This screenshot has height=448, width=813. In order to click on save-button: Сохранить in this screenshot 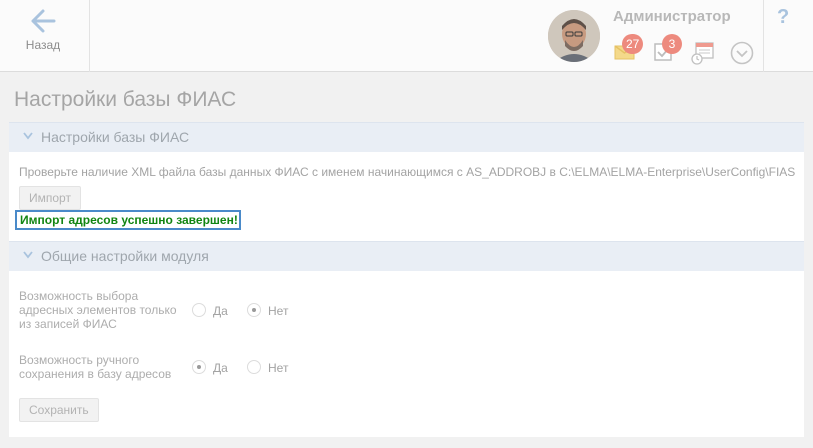, I will do `click(59, 410)`.